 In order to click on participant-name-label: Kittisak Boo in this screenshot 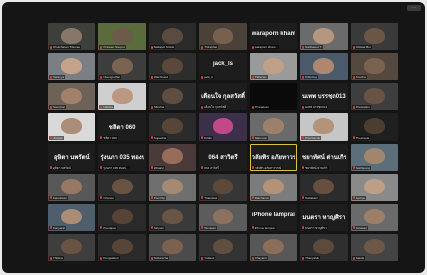, I will do `click(363, 47)`.